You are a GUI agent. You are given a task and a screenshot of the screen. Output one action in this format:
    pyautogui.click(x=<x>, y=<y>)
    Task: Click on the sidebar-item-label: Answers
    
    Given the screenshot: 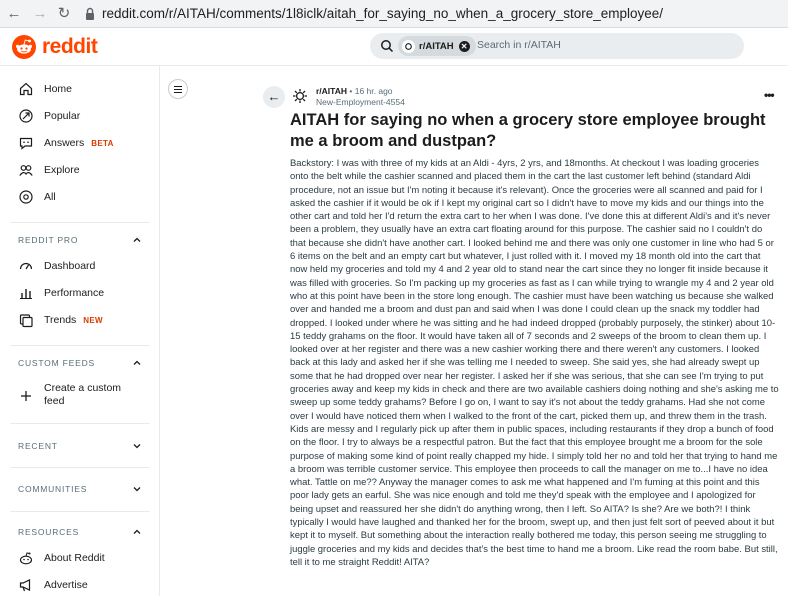 What is the action you would take?
    pyautogui.click(x=64, y=143)
    